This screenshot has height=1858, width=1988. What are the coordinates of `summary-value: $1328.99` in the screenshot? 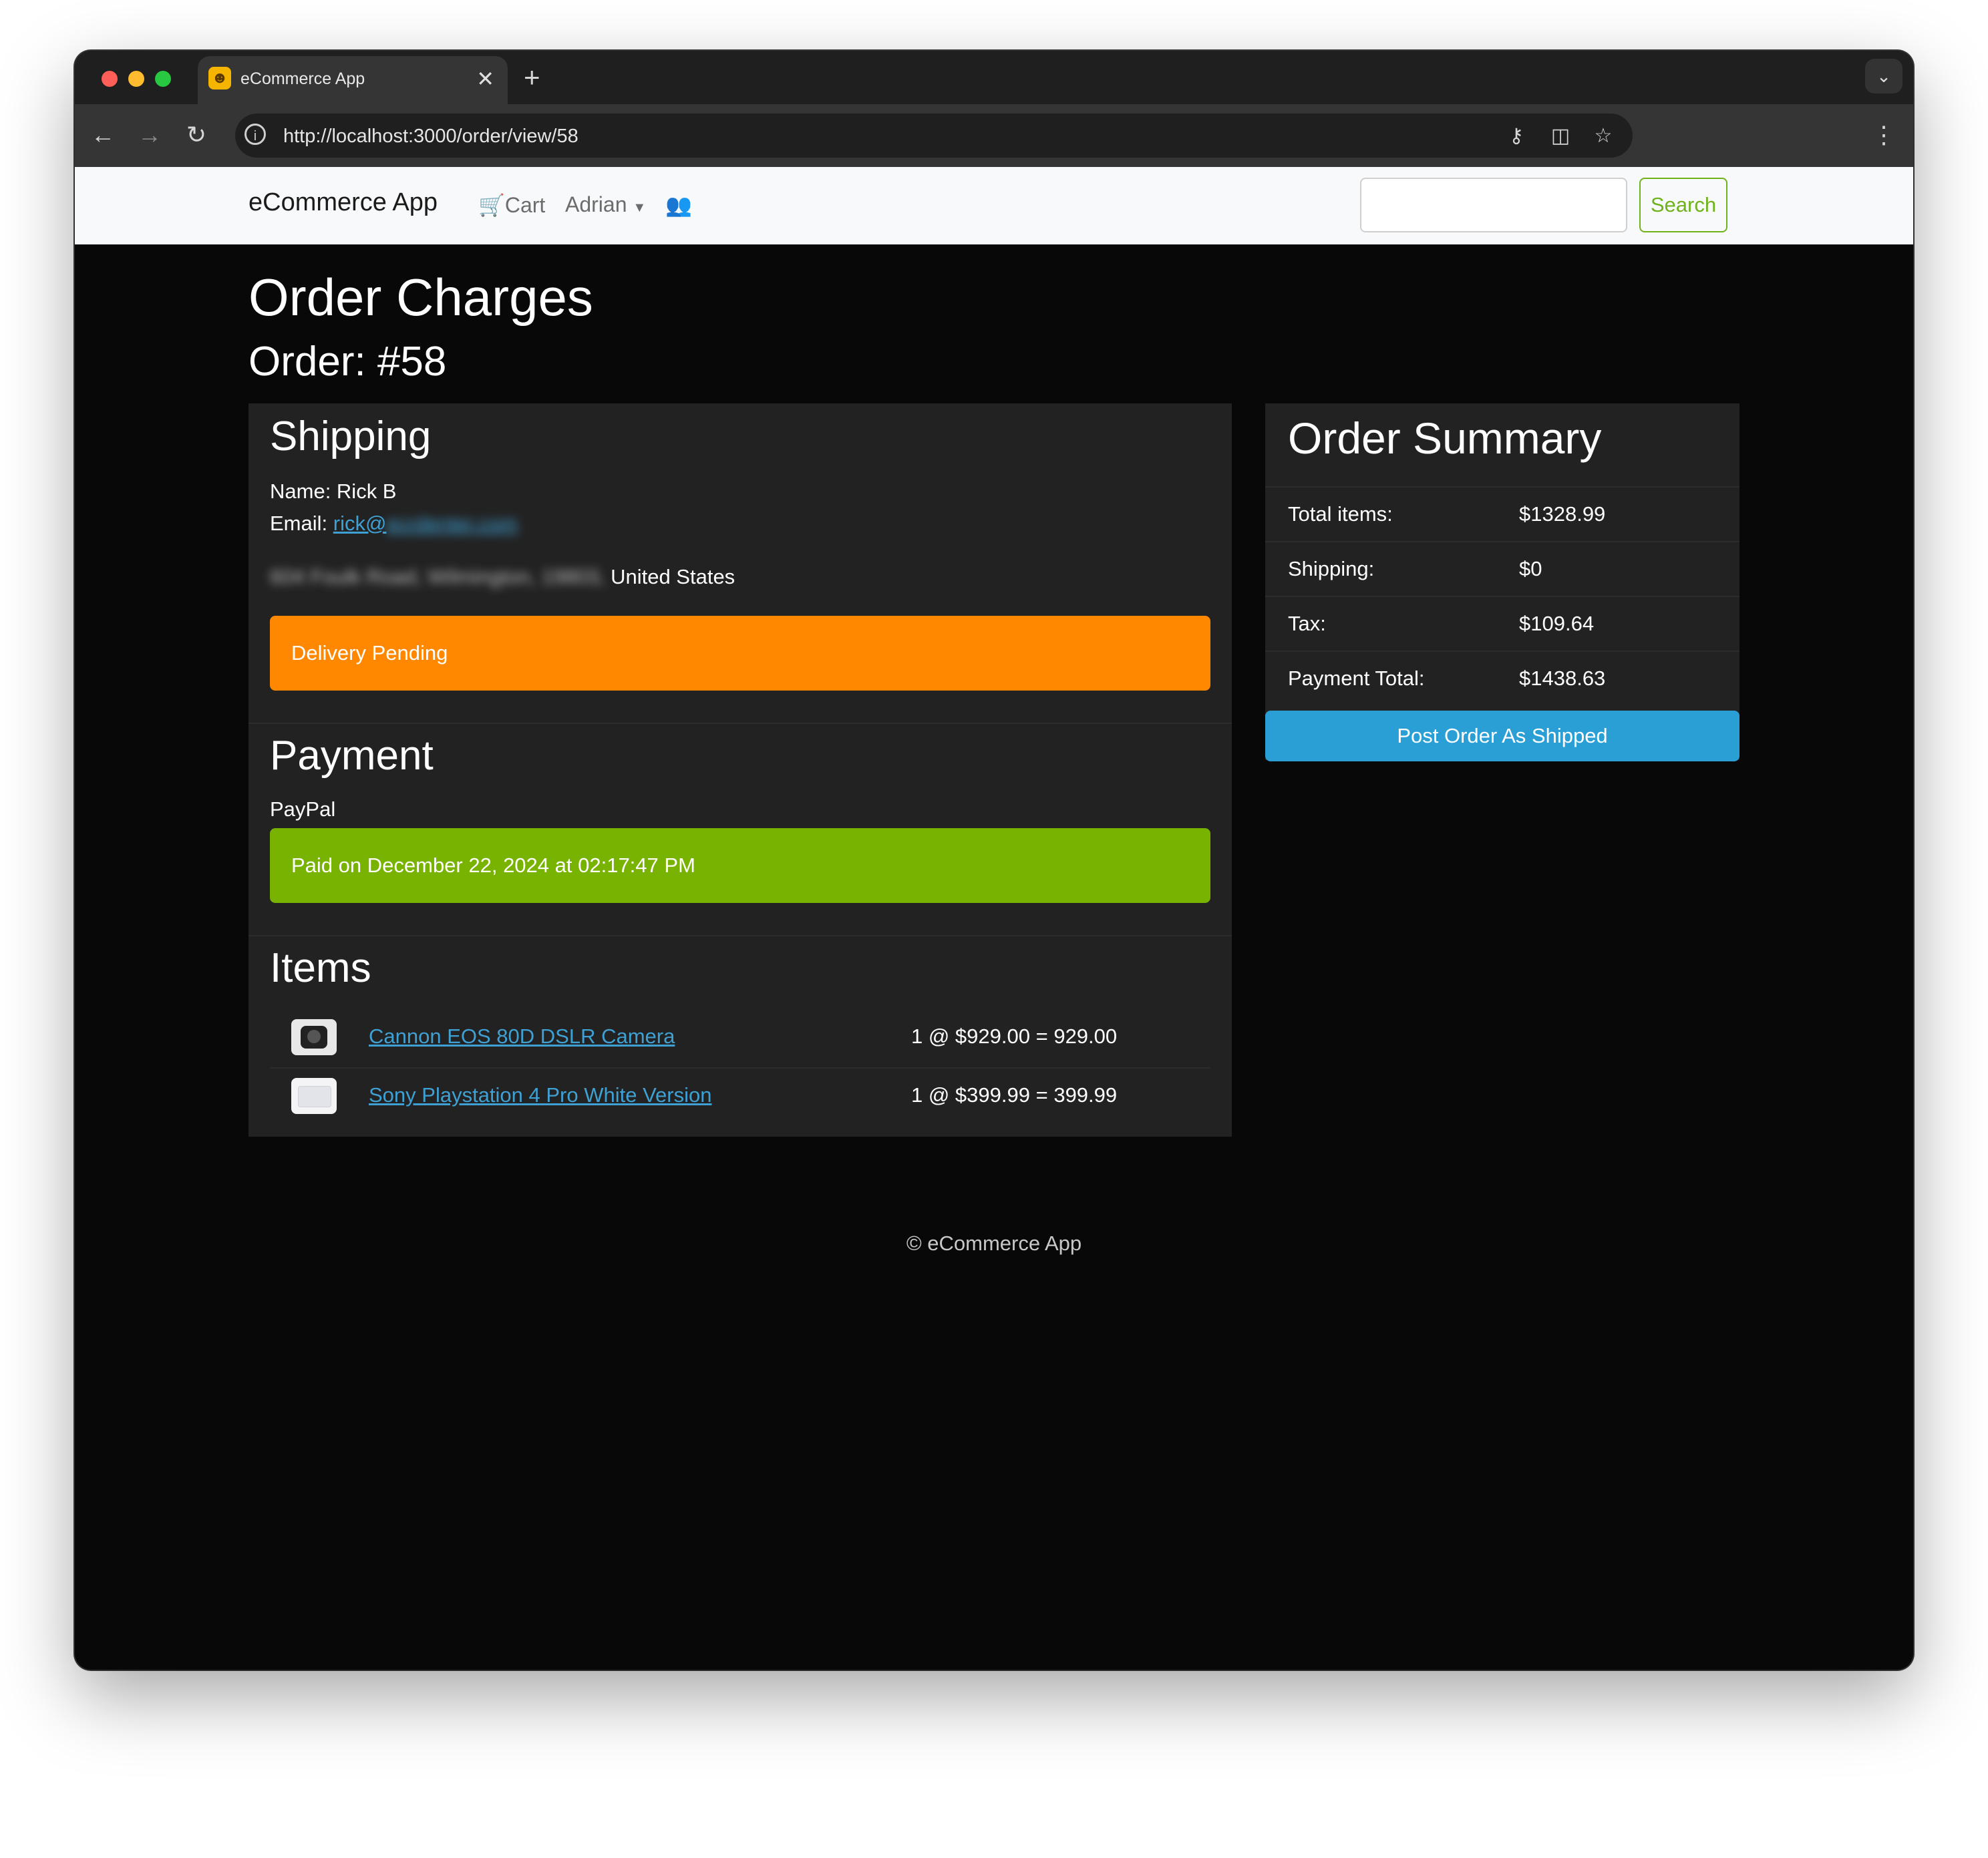 It's located at (1562, 514).